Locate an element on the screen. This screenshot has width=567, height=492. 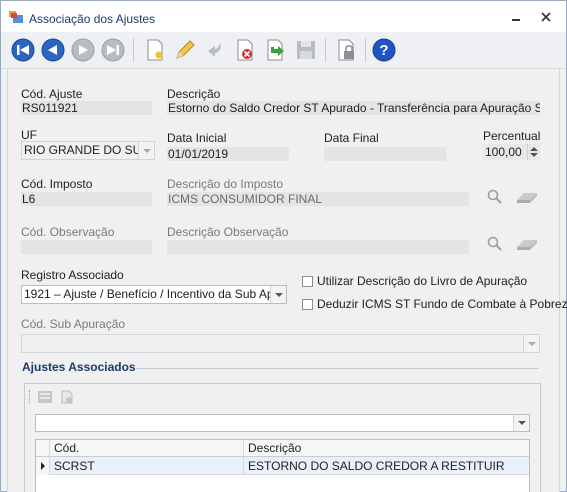
grid-header-descricao: Descrição is located at coordinates (386, 448).